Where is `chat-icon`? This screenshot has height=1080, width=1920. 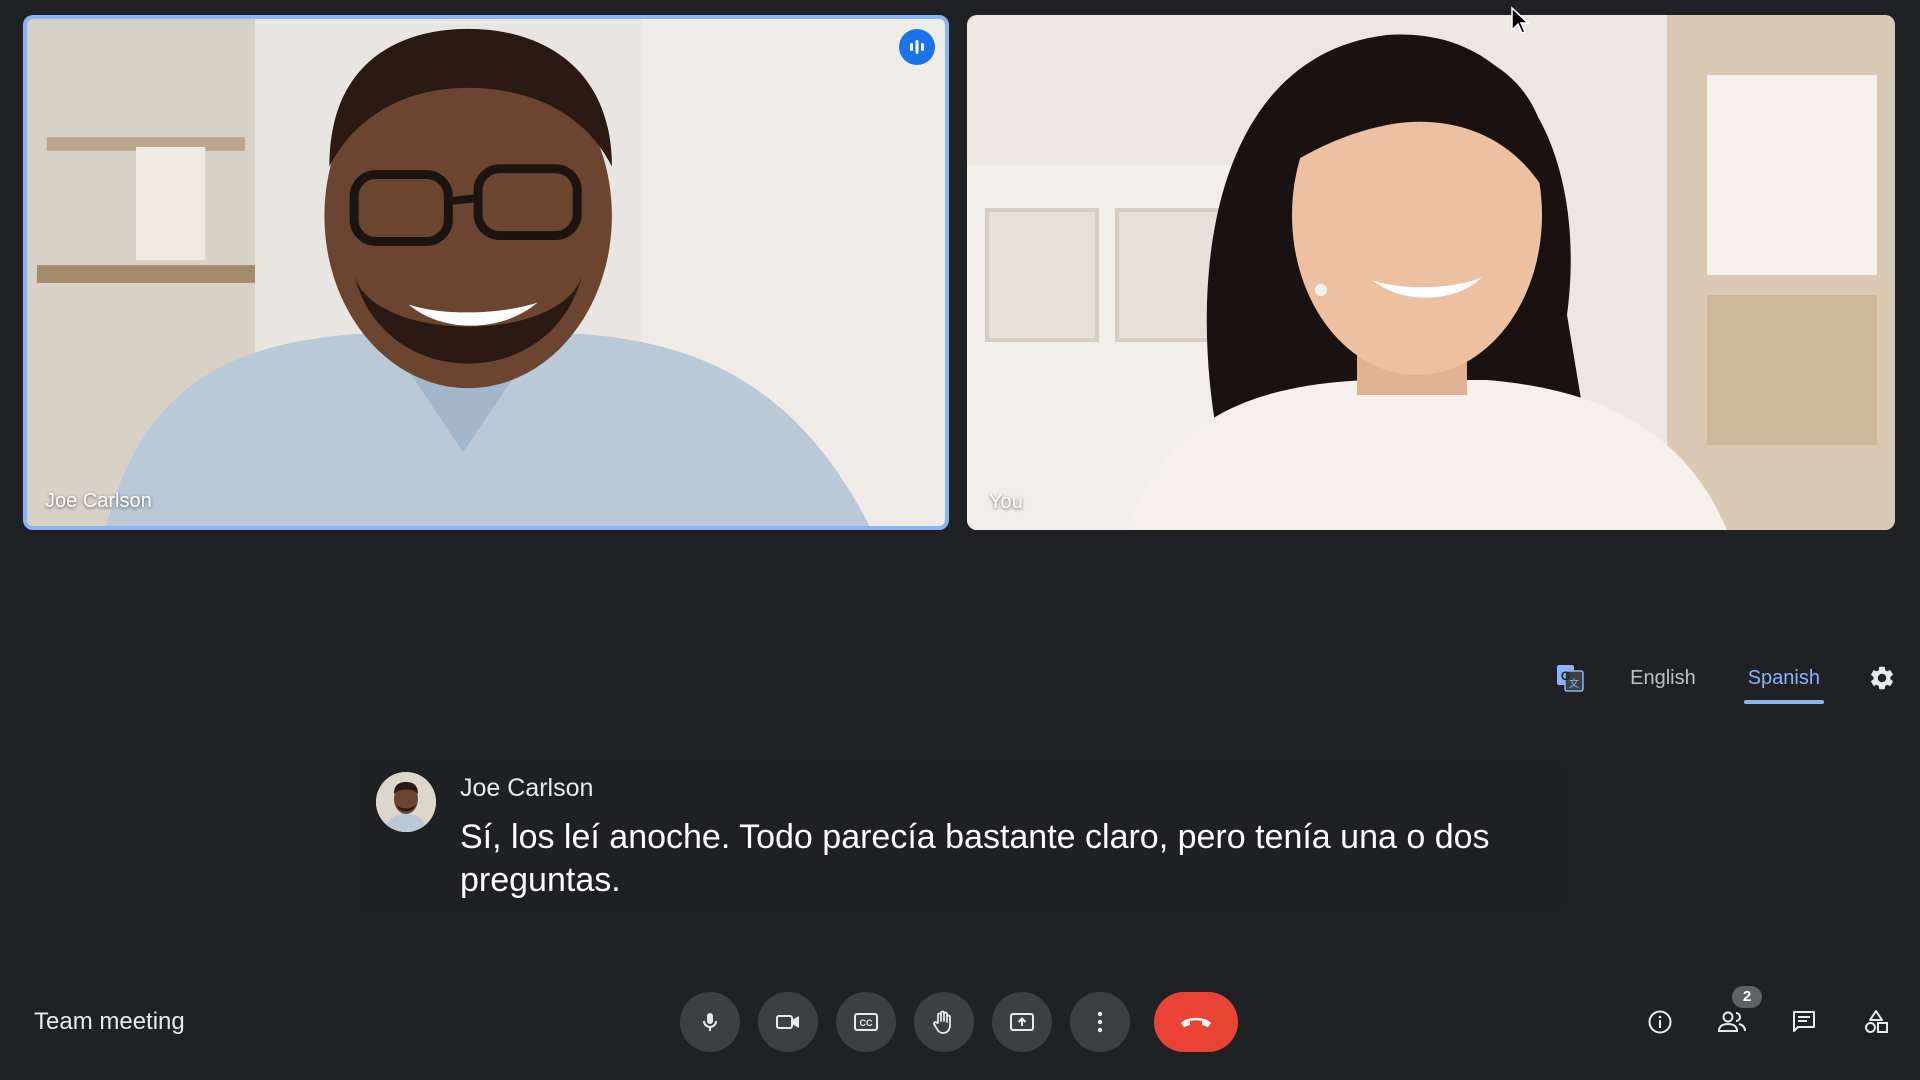
chat-icon is located at coordinates (1804, 1021).